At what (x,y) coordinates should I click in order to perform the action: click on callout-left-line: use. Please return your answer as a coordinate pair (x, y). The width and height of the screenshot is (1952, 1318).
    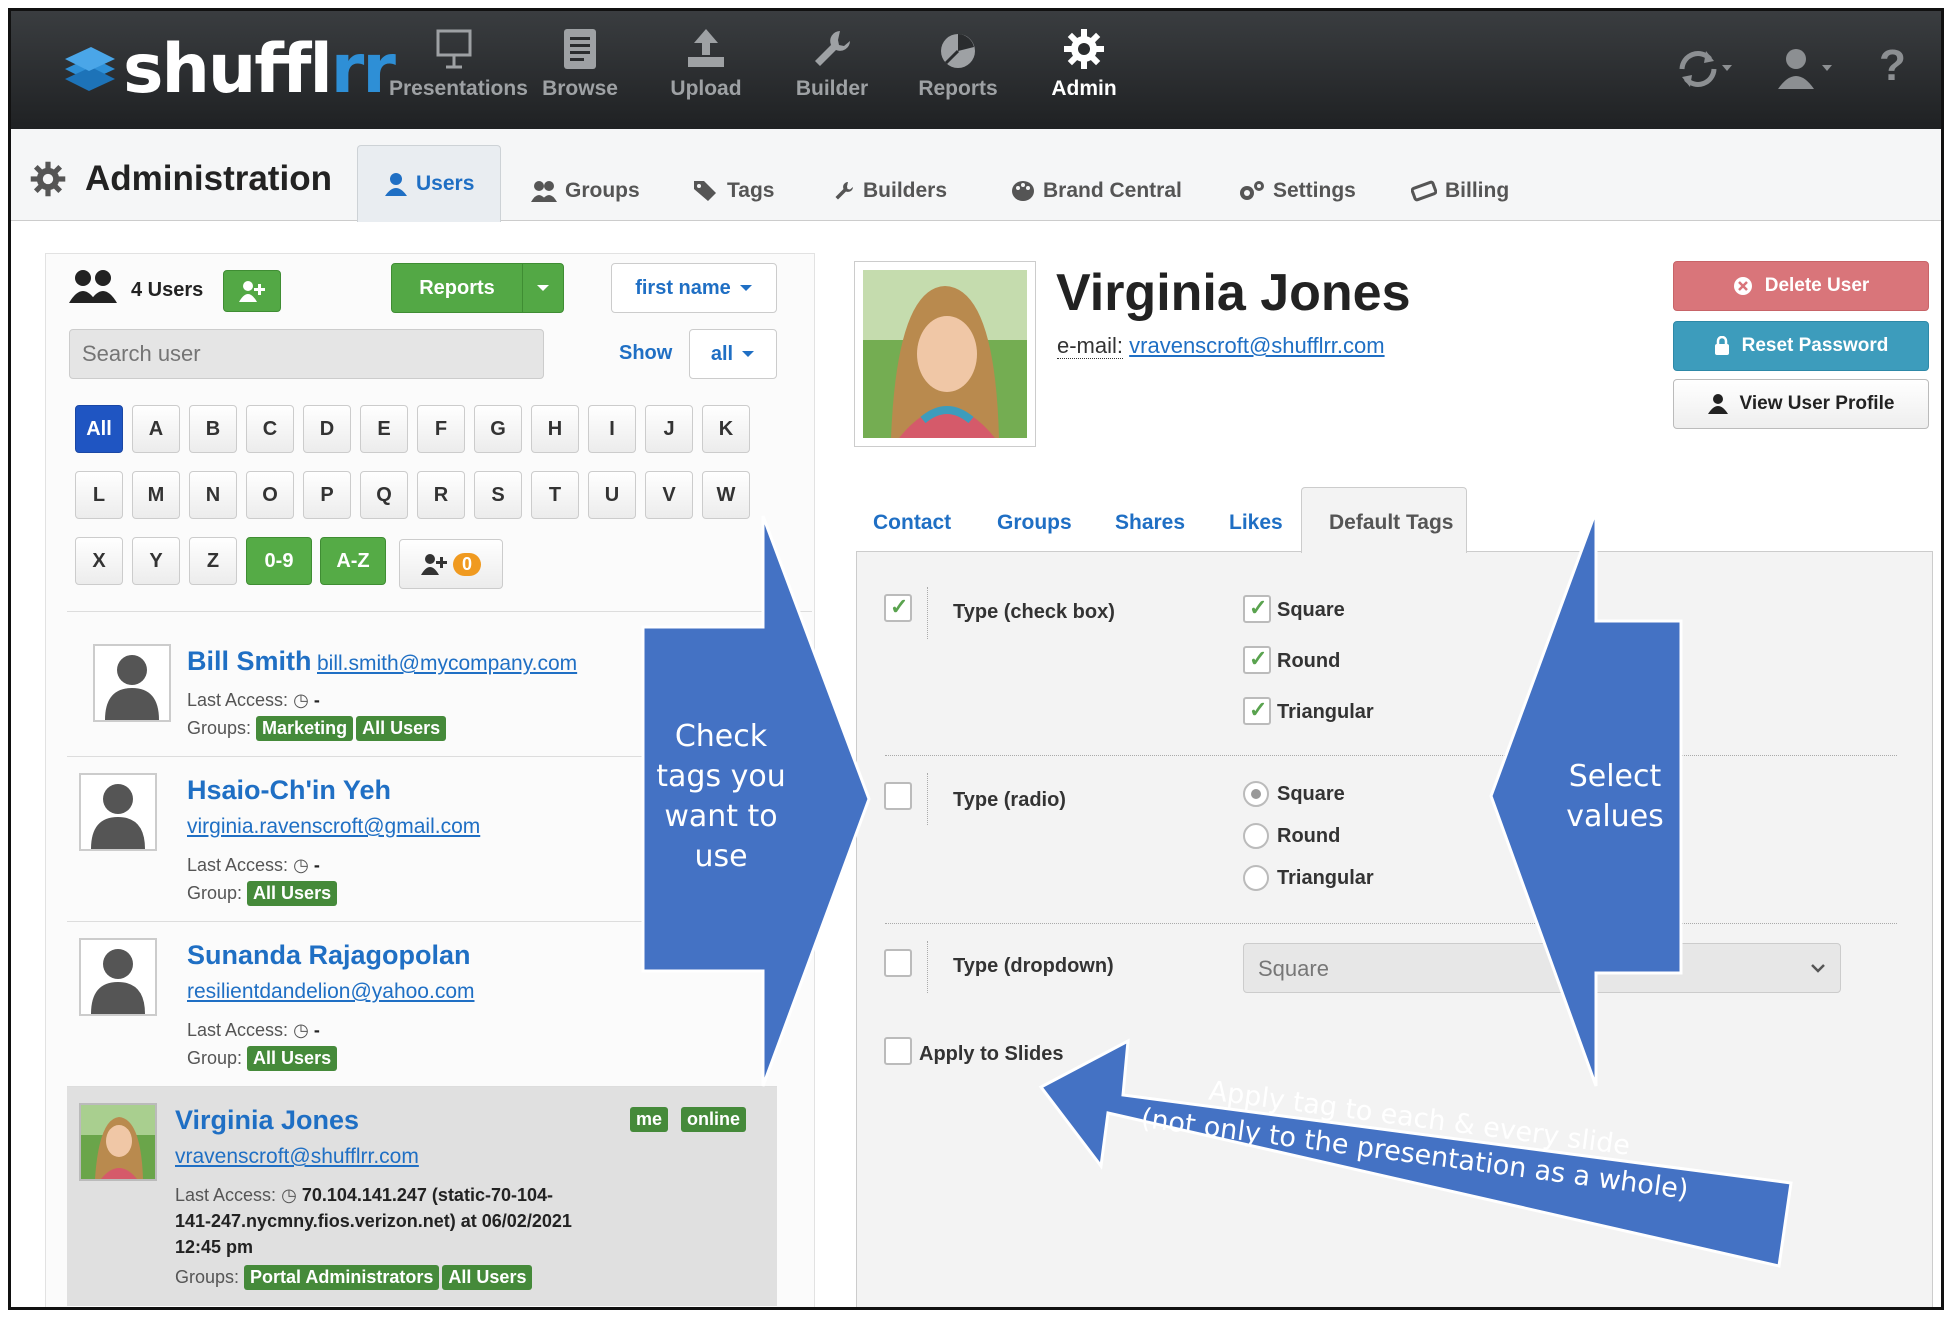
    Looking at the image, I should click on (721, 856).